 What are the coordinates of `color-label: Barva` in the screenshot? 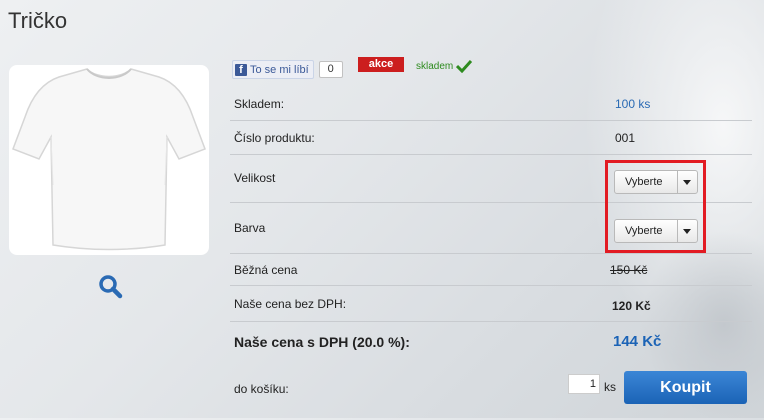 It's located at (250, 228).